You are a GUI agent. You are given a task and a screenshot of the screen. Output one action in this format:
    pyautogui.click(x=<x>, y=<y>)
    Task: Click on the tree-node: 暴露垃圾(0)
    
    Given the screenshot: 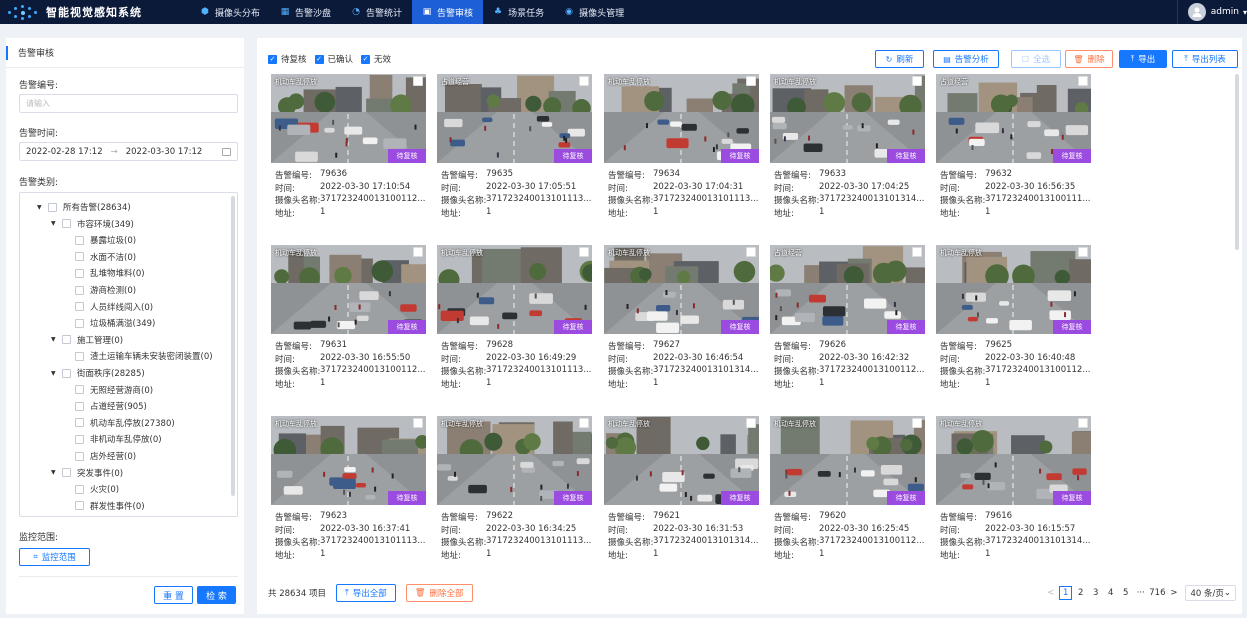 What is the action you would take?
    pyautogui.click(x=105, y=240)
    